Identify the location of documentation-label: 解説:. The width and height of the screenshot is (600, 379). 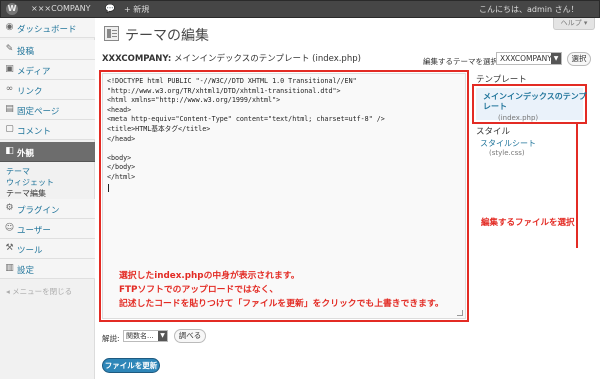
(111, 338).